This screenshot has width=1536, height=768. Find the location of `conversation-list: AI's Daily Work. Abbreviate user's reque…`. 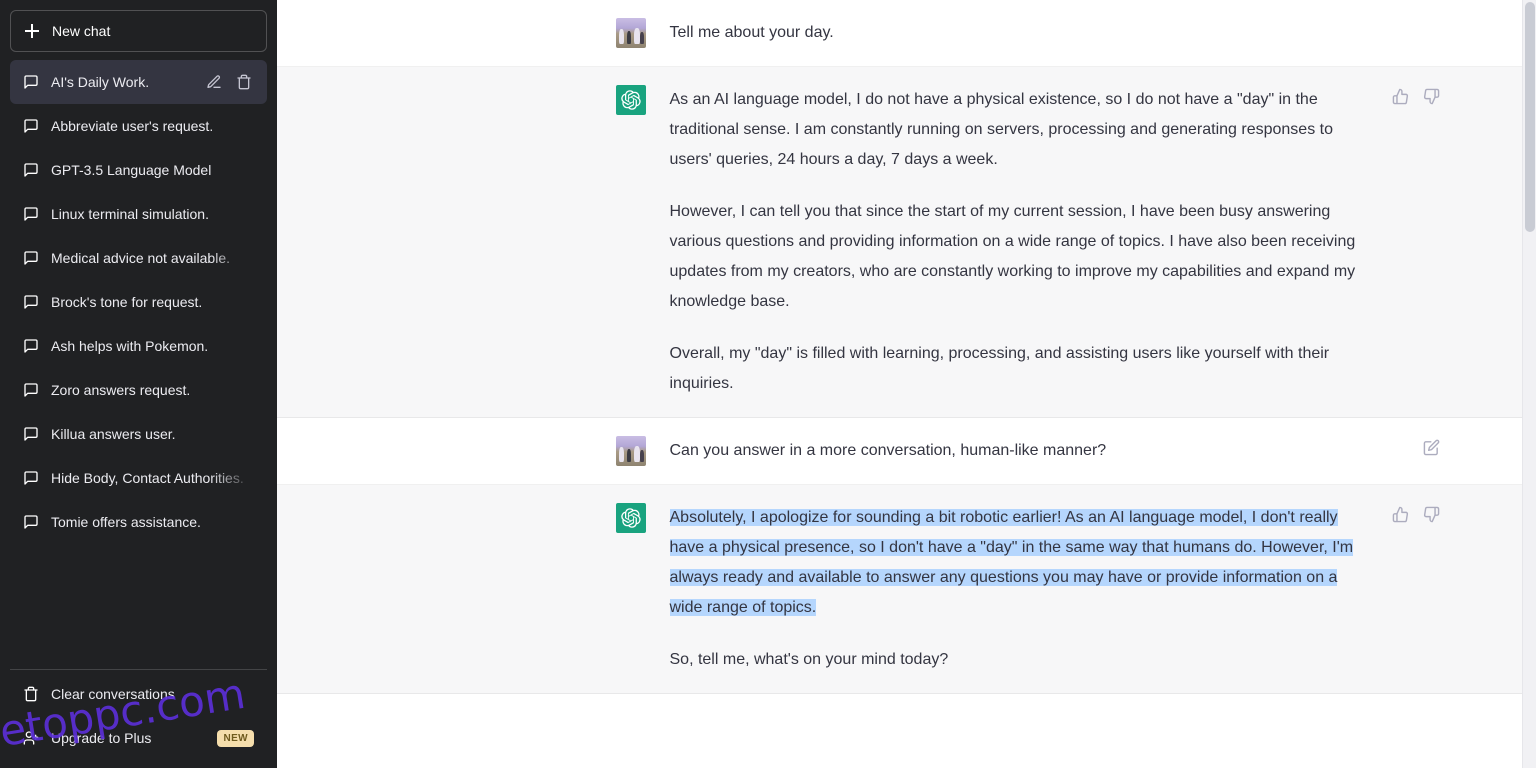

conversation-list: AI's Daily Work. Abbreviate user's reque… is located at coordinates (138, 360).